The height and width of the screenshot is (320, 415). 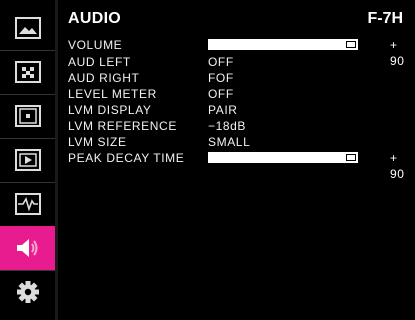 I want to click on sidebar-item-audio, so click(x=27, y=248).